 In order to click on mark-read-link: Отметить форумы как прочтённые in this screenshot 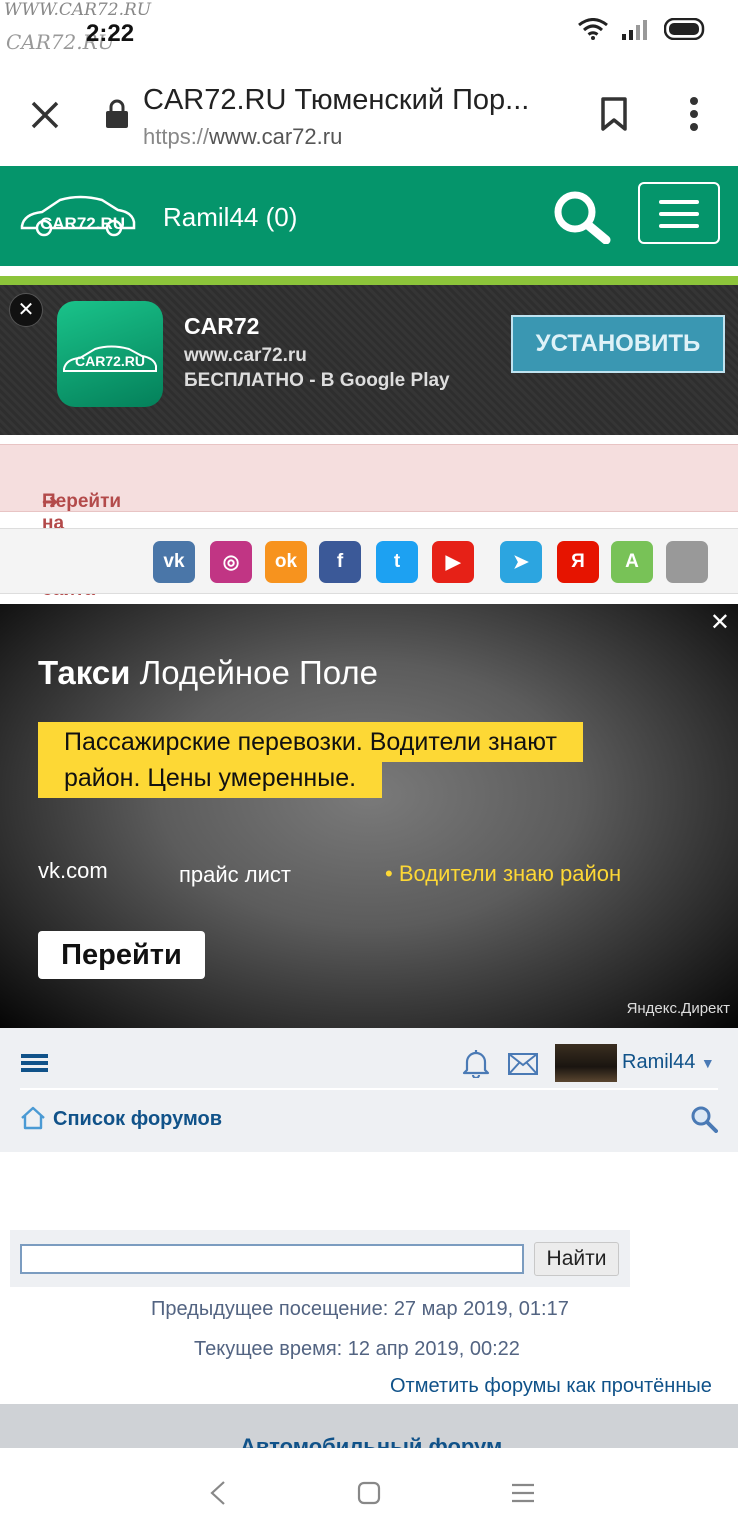, I will do `click(551, 1386)`.